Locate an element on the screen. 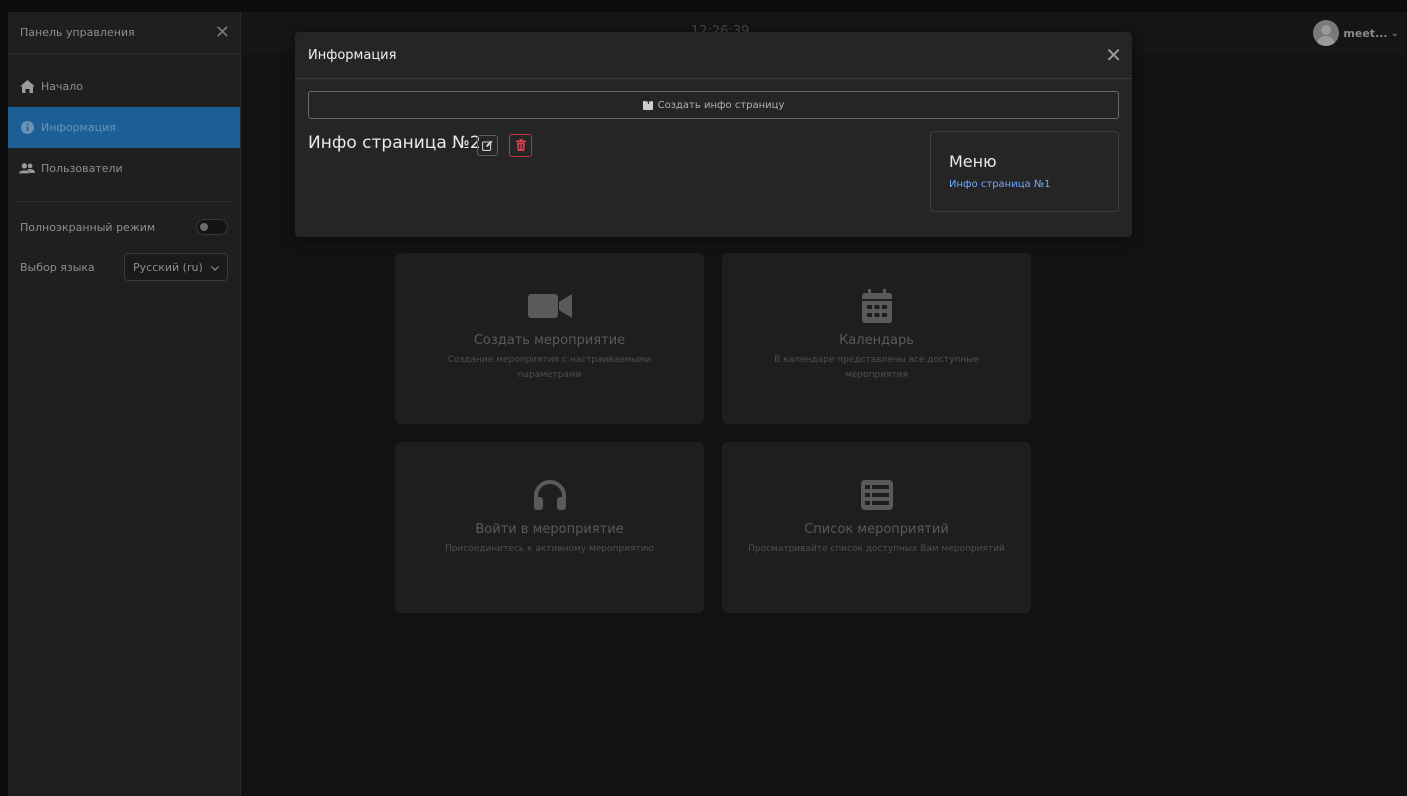 The height and width of the screenshot is (796, 1407). card-description: Присоединитесь к активному мероприятию is located at coordinates (549, 549).